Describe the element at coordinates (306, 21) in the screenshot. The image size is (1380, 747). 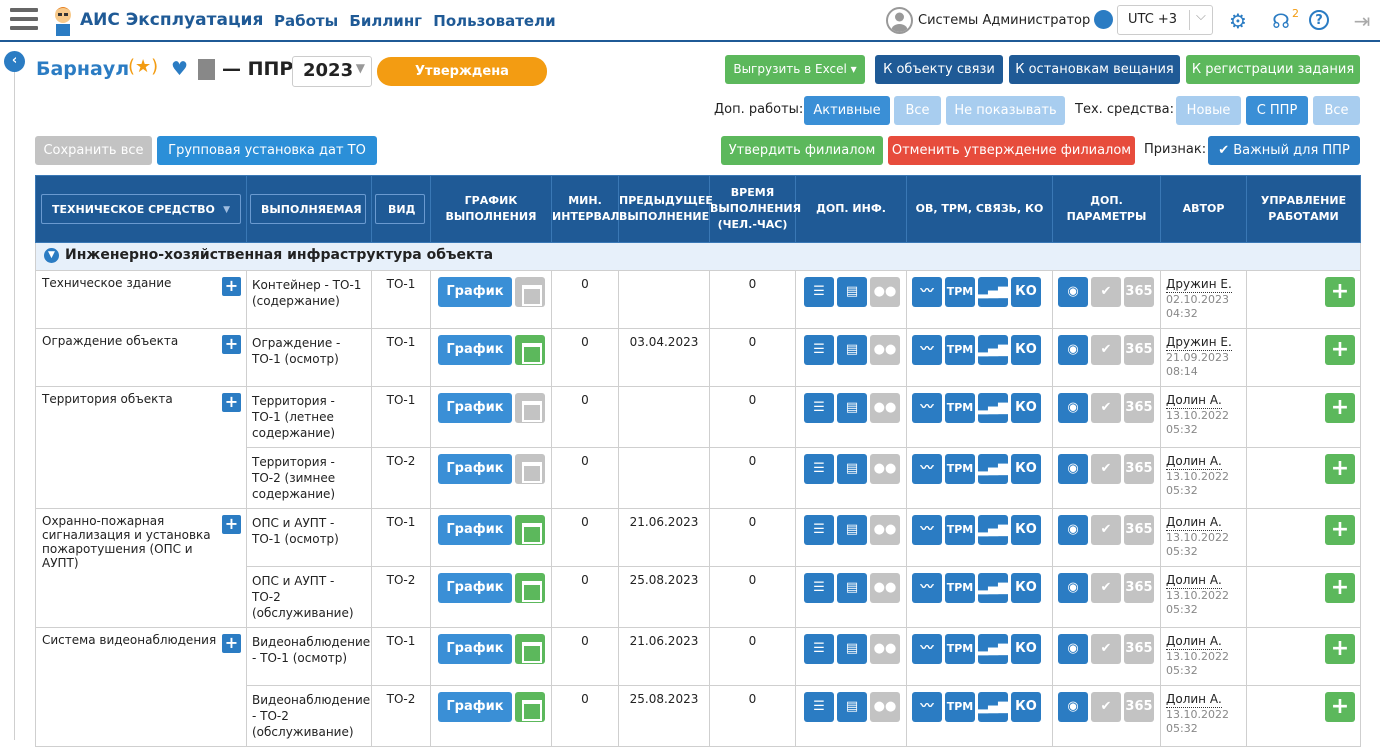
I see `nav-works: Работы` at that location.